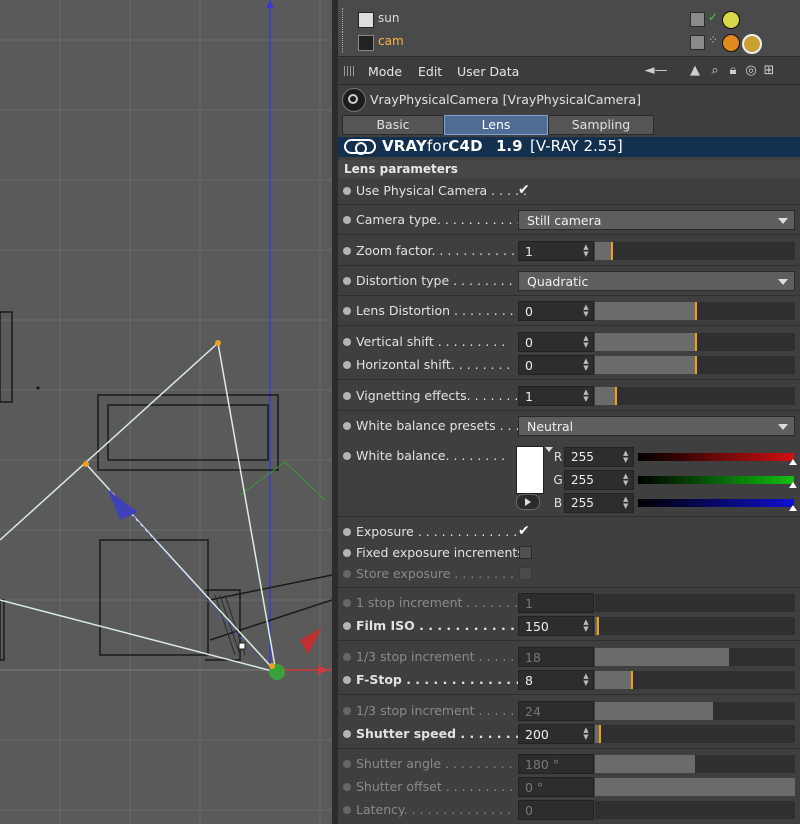  What do you see at coordinates (528, 502) in the screenshot?
I see `color-picker-toggle-icon` at bounding box center [528, 502].